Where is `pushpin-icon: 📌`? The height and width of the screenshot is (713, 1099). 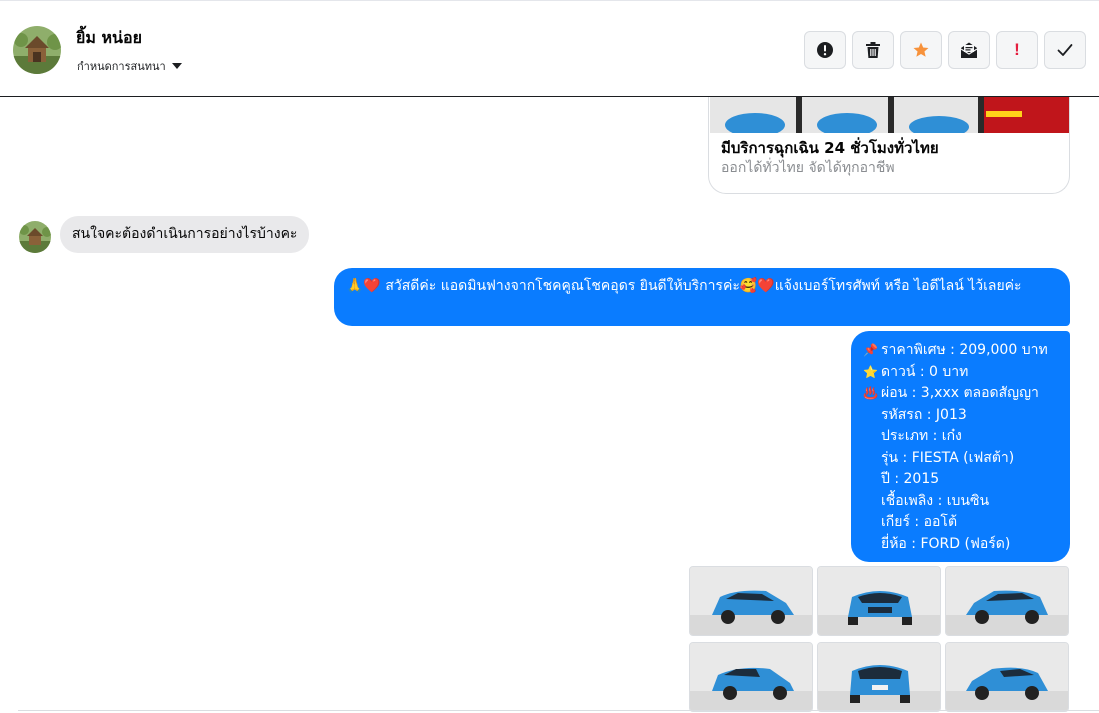 pushpin-icon: 📌 is located at coordinates (870, 350).